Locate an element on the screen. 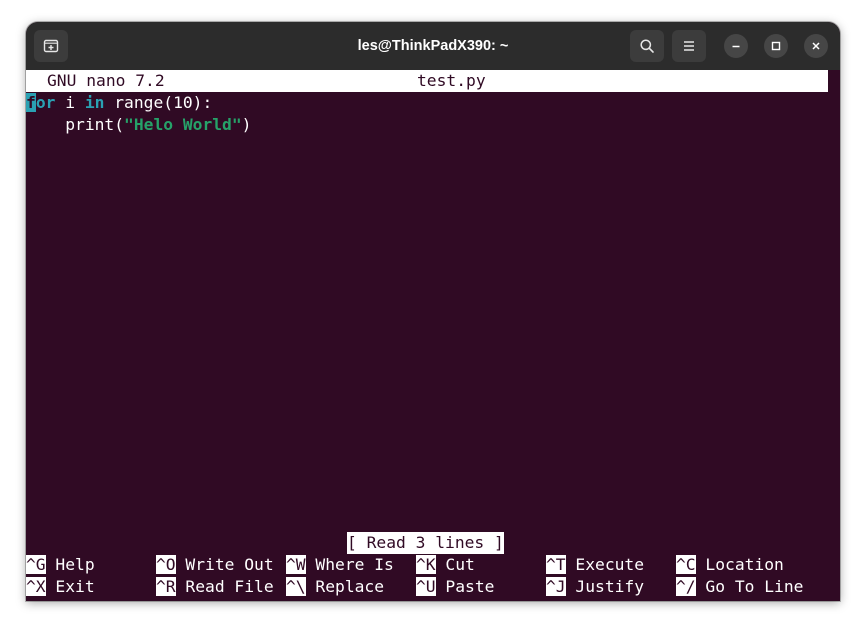  shortcut-item: ^C Location is located at coordinates (730, 565).